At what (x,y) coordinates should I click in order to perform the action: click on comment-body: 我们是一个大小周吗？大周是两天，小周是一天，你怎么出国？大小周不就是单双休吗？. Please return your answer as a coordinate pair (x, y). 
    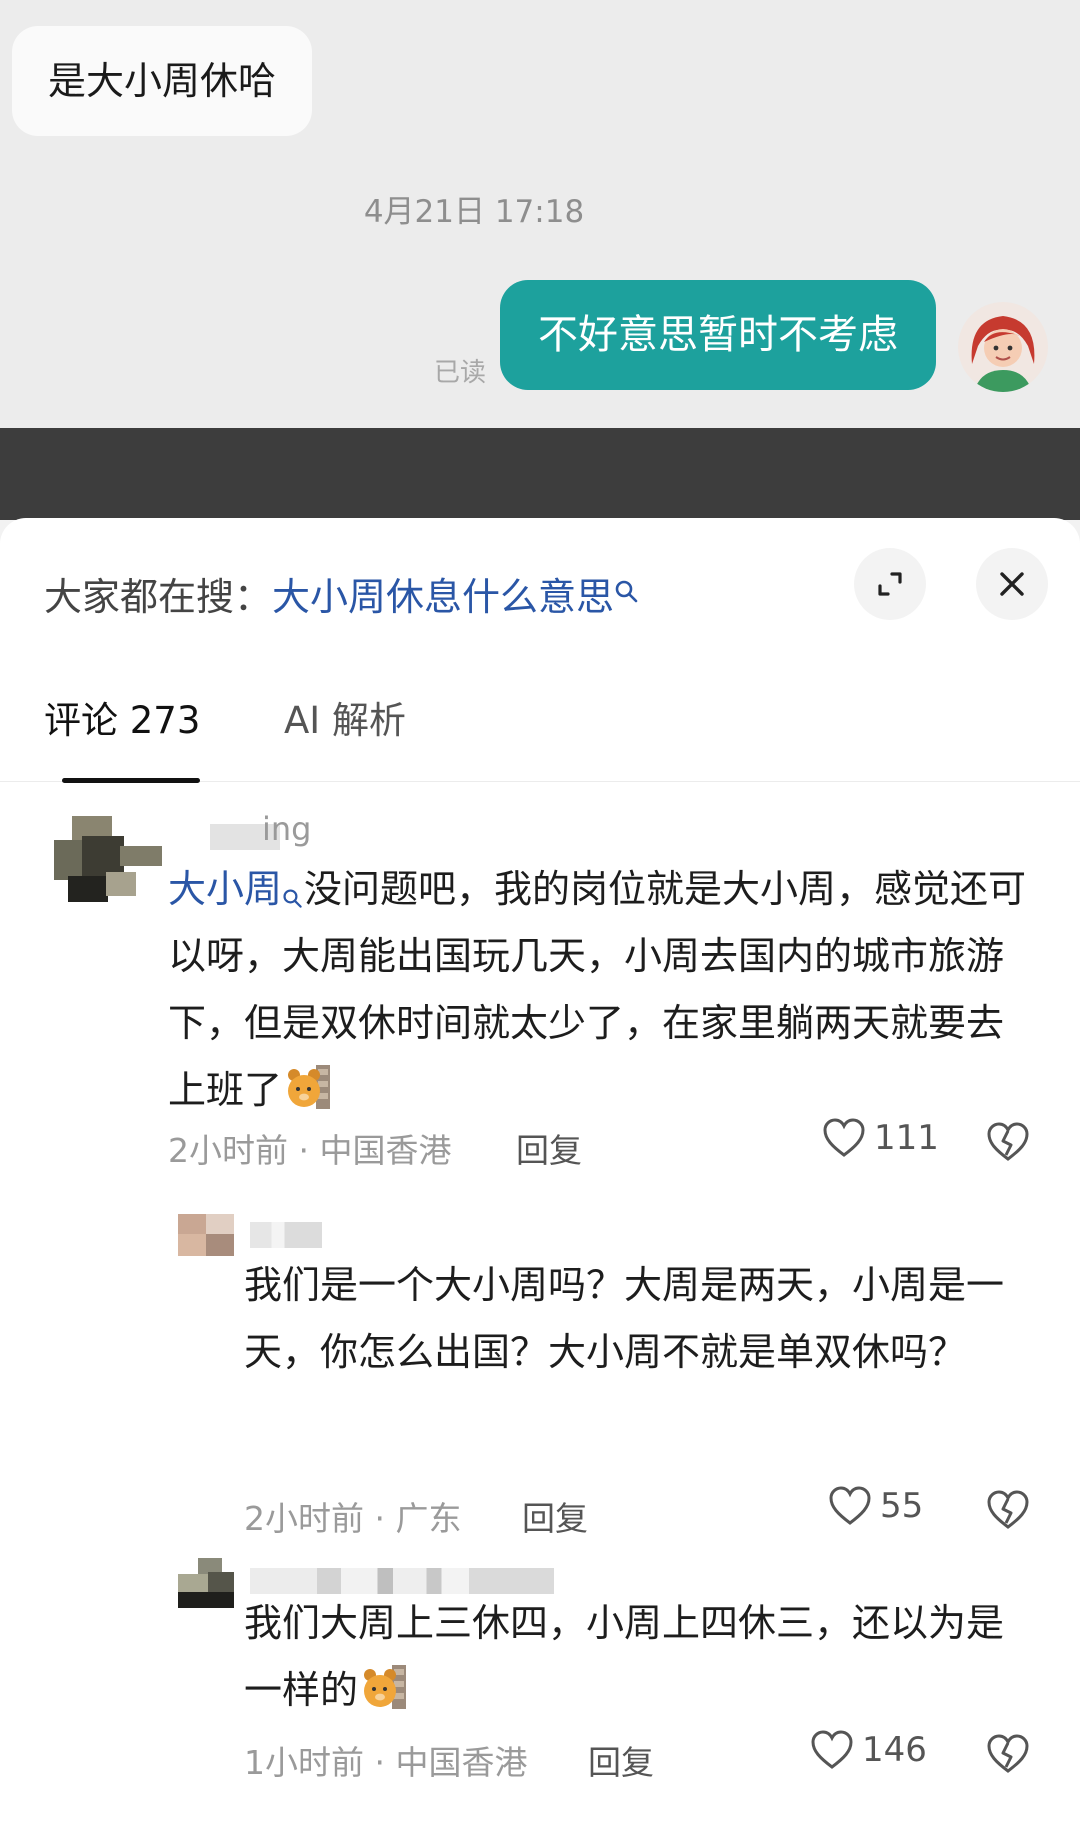
    Looking at the image, I should click on (624, 1318).